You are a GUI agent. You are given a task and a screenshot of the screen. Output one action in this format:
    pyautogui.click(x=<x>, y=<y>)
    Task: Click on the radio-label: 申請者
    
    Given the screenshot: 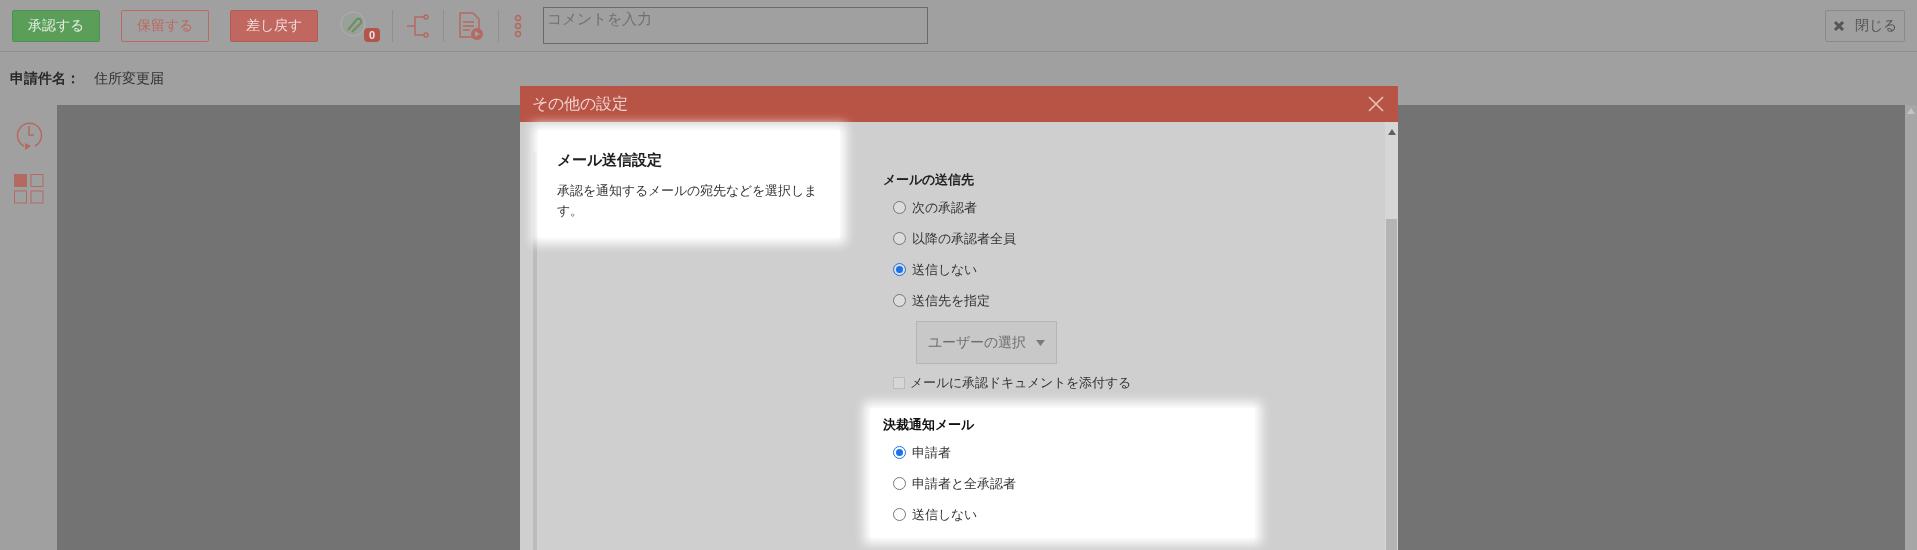 What is the action you would take?
    pyautogui.click(x=931, y=452)
    